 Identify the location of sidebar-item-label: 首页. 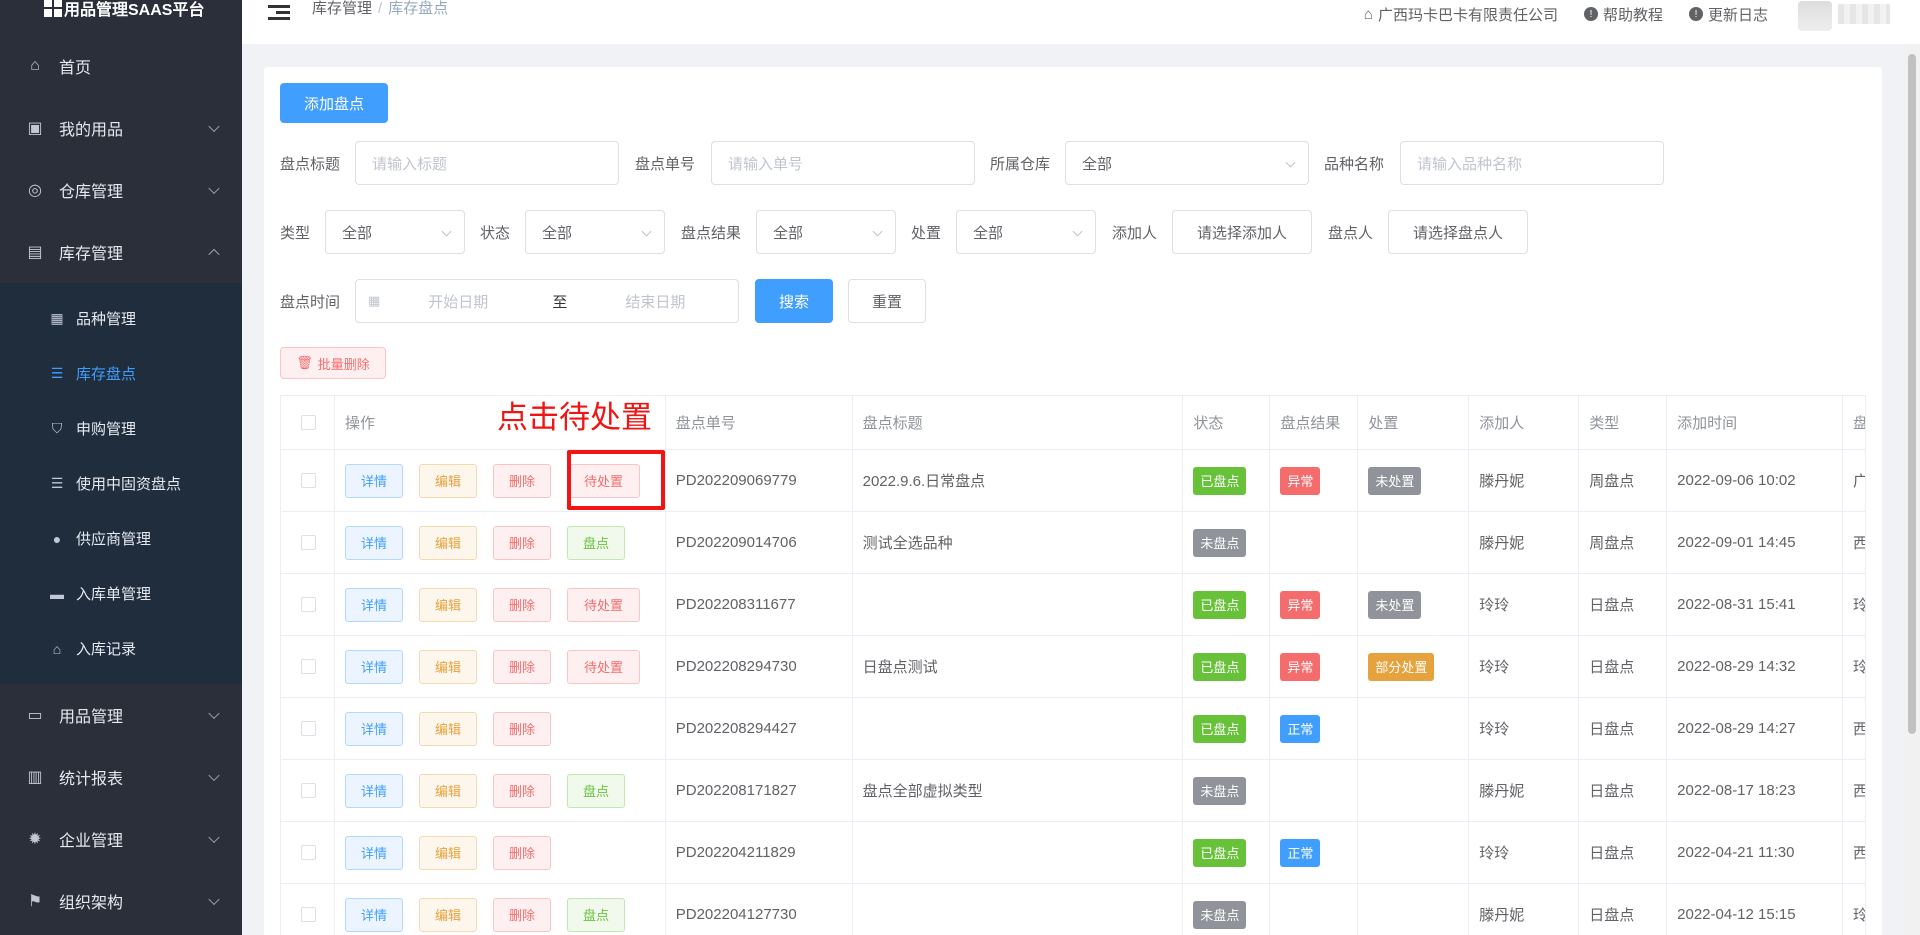
(75, 68).